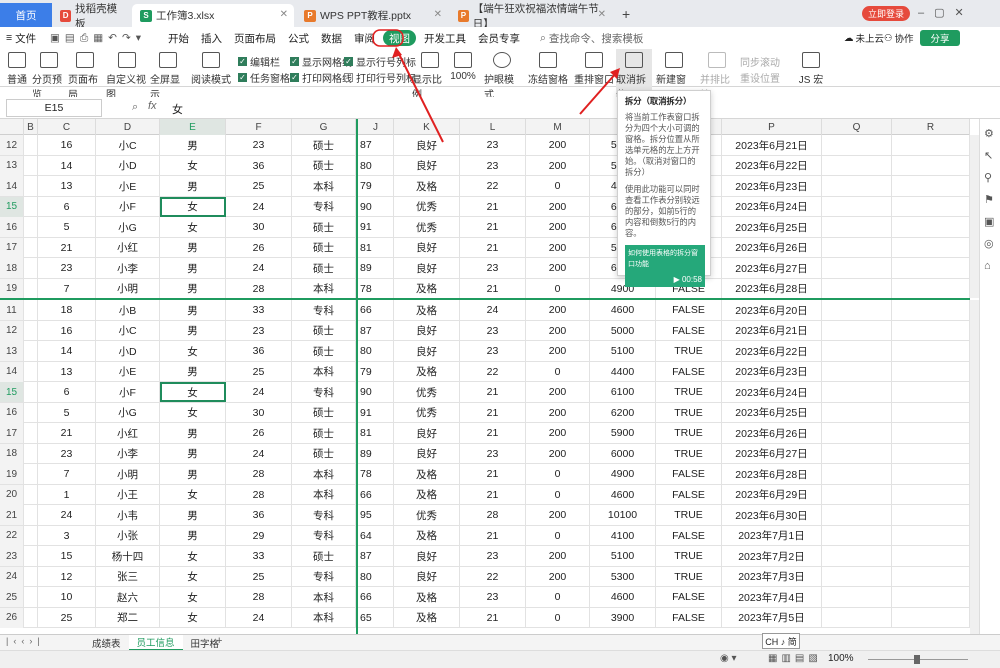 This screenshot has width=1000, height=668. Describe the element at coordinates (324, 494) in the screenshot. I see `cell-G: 本科` at that location.